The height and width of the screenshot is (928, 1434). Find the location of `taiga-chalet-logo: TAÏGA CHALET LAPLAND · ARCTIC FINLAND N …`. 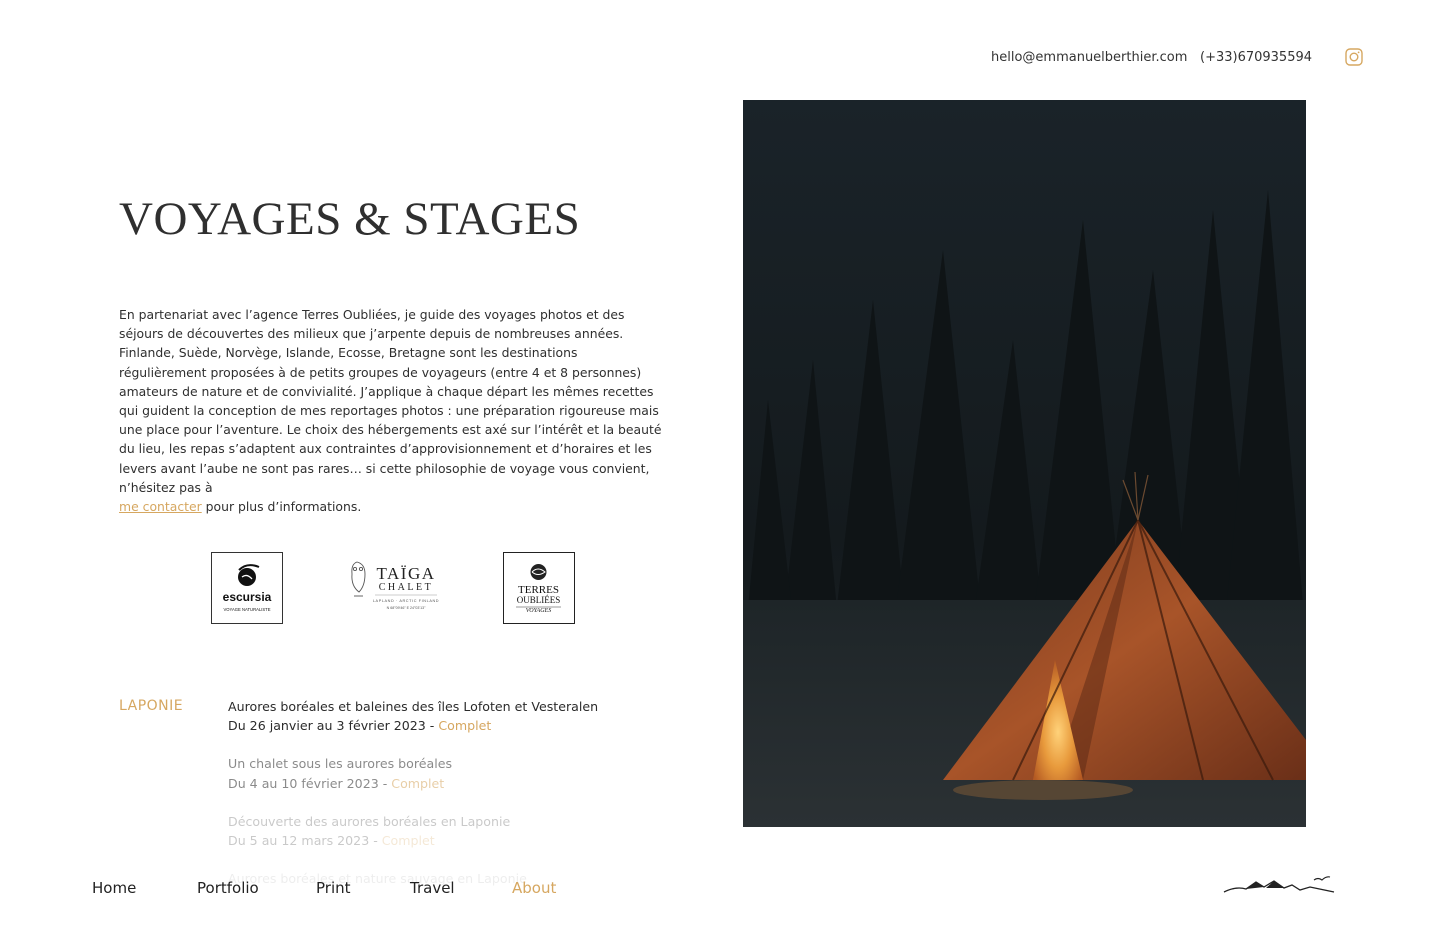

taiga-chalet-logo: TAÏGA CHALET LAPLAND · ARCTIC FINLAND N … is located at coordinates (395, 588).